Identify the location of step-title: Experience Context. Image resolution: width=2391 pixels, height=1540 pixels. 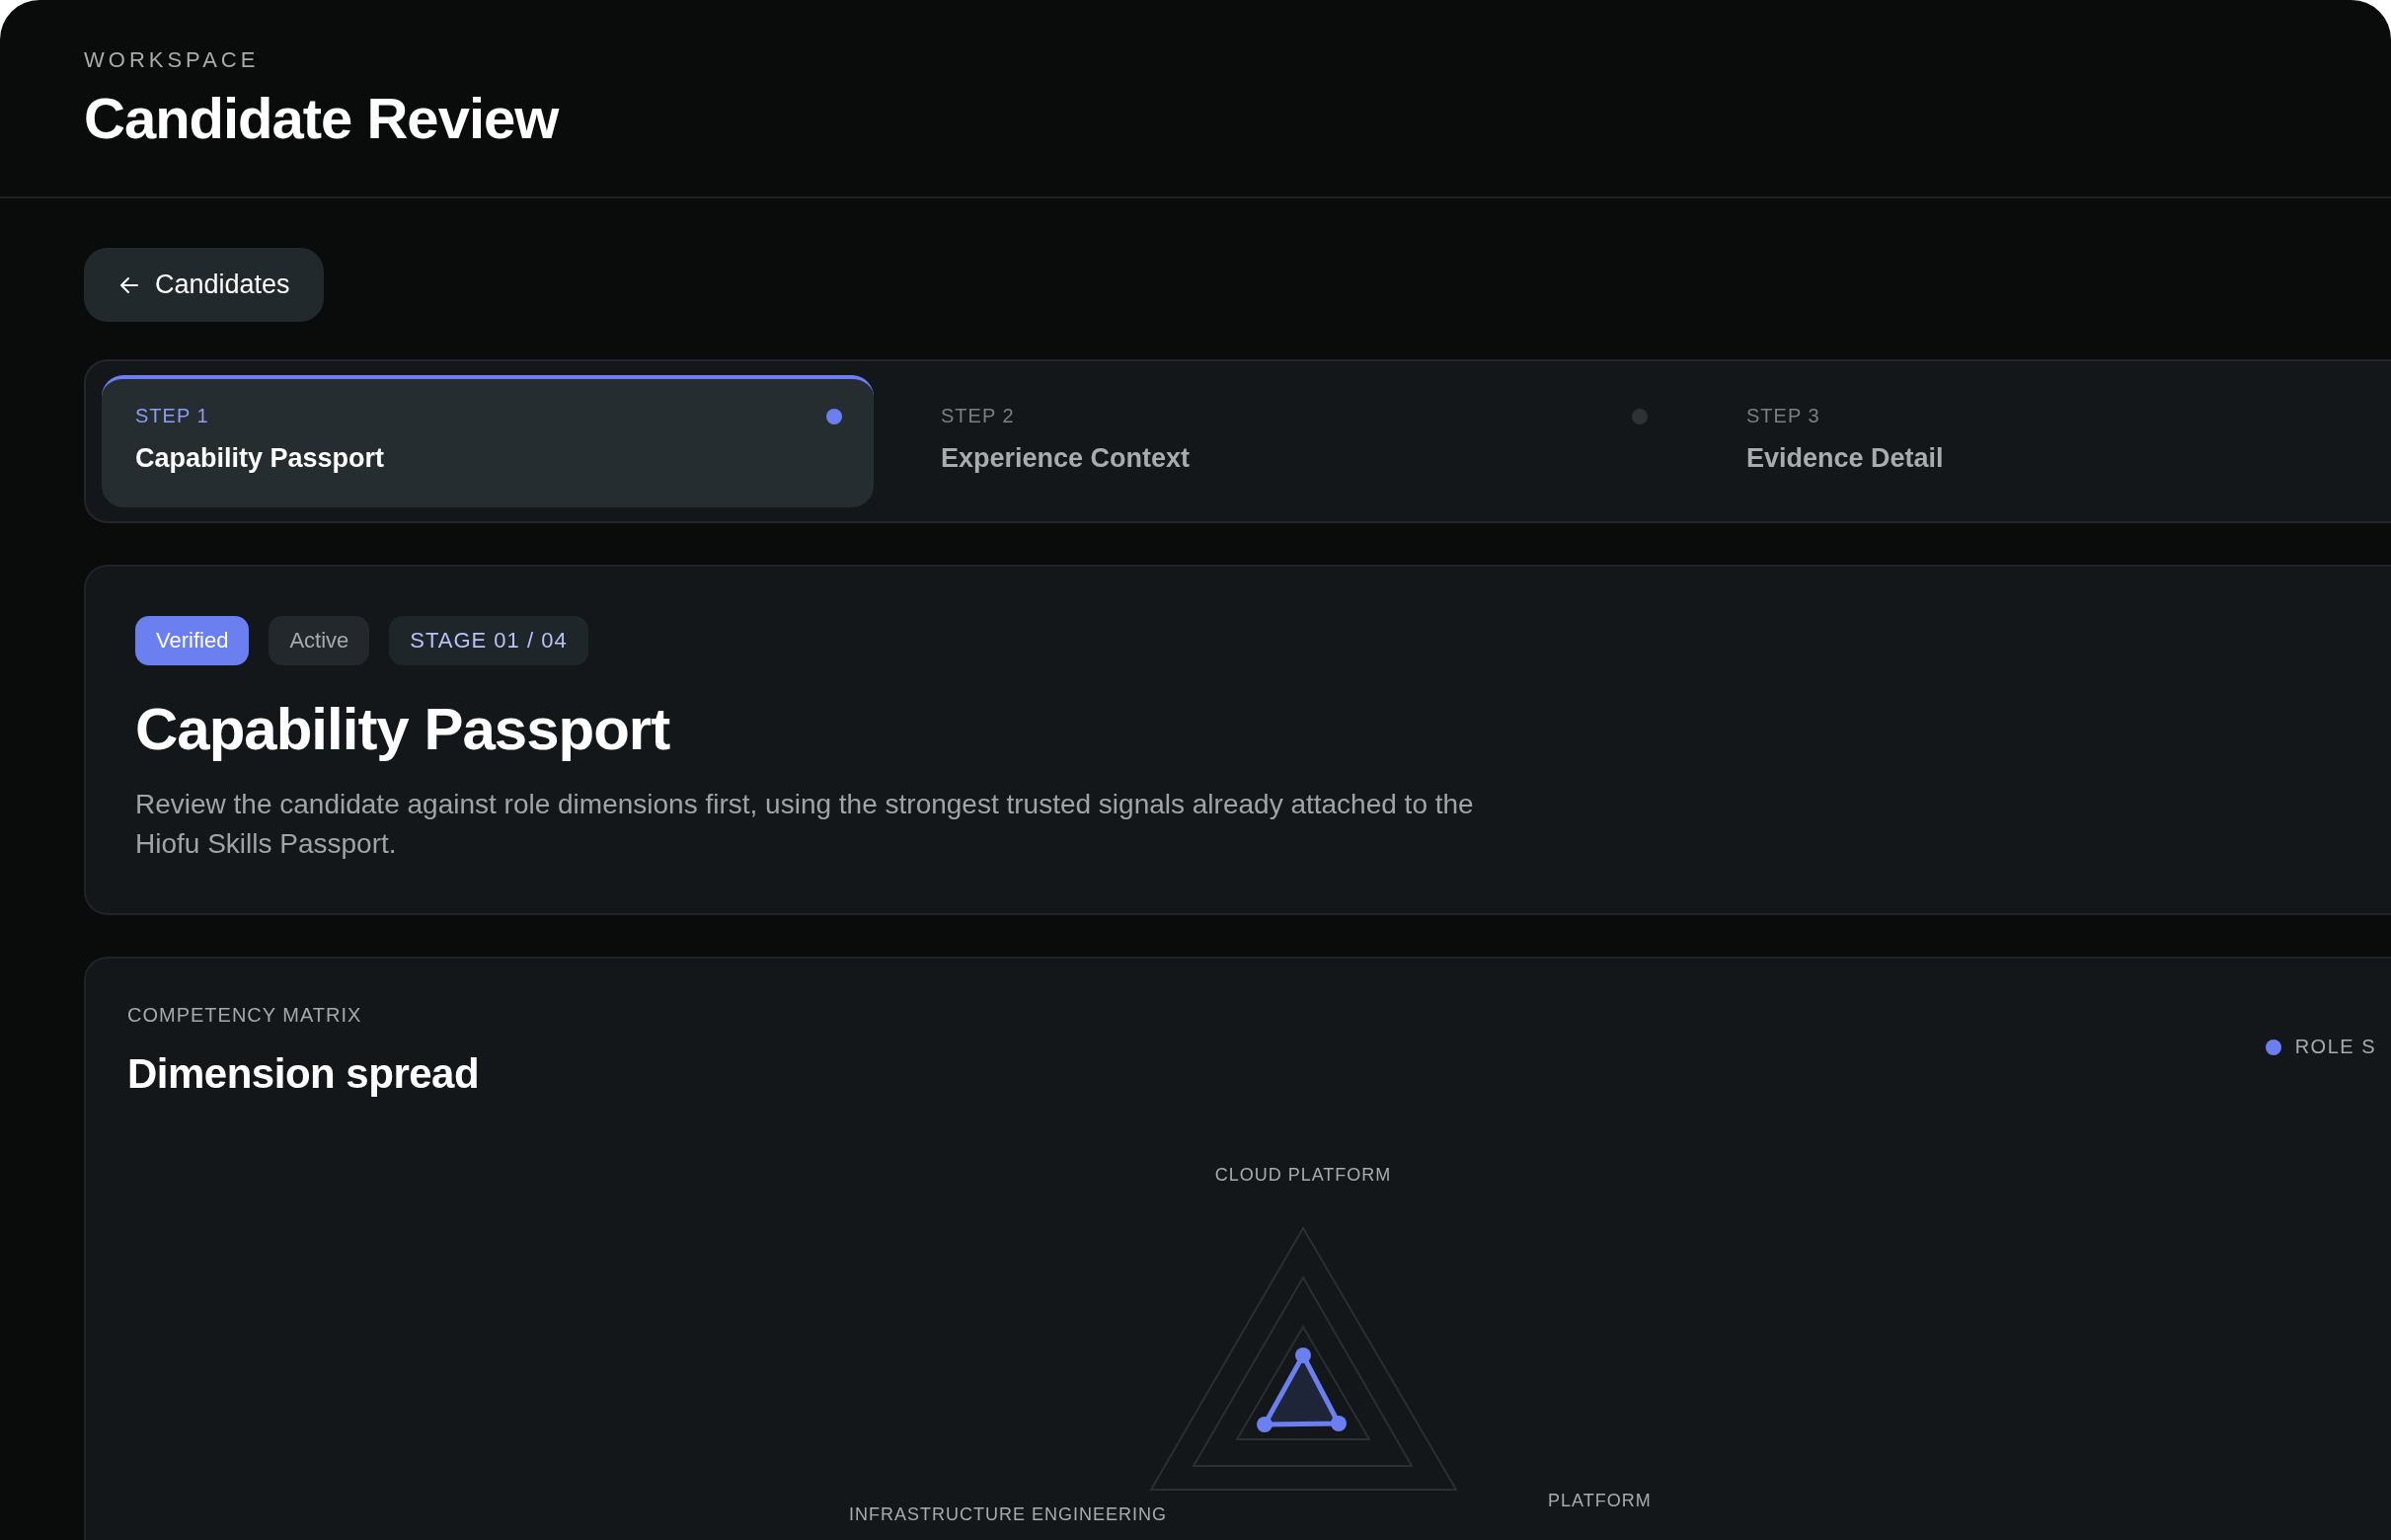
(1066, 458).